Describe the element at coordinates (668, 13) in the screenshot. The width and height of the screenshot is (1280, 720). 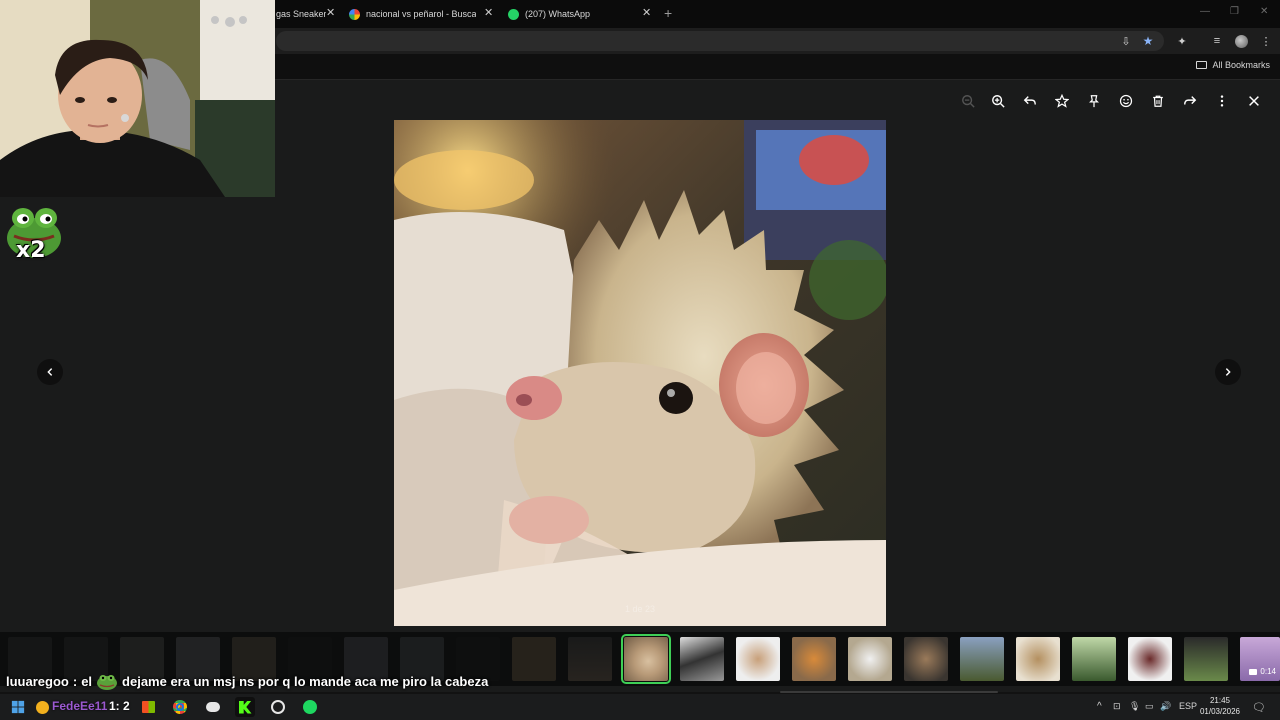
I see `new-tab-icon: +` at that location.